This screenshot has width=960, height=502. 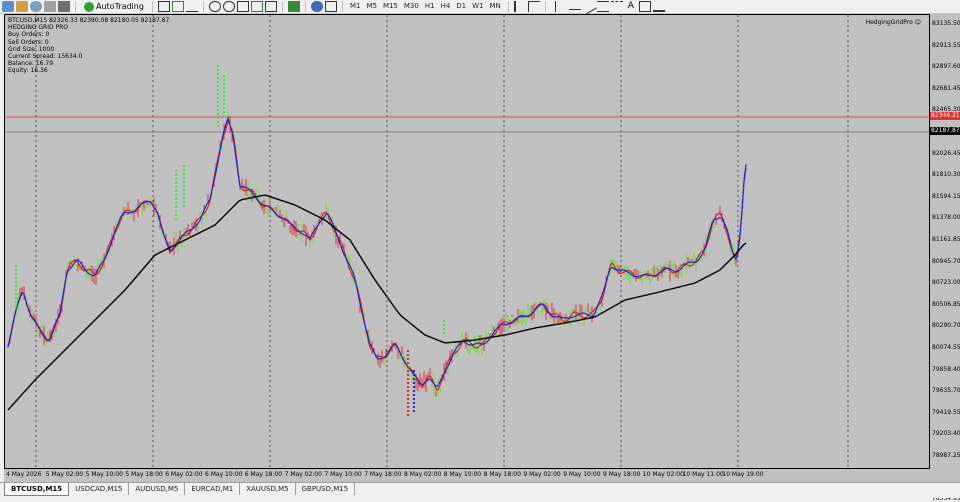 What do you see at coordinates (946, 283) in the screenshot?
I see `price-axis-label: 80723.00` at bounding box center [946, 283].